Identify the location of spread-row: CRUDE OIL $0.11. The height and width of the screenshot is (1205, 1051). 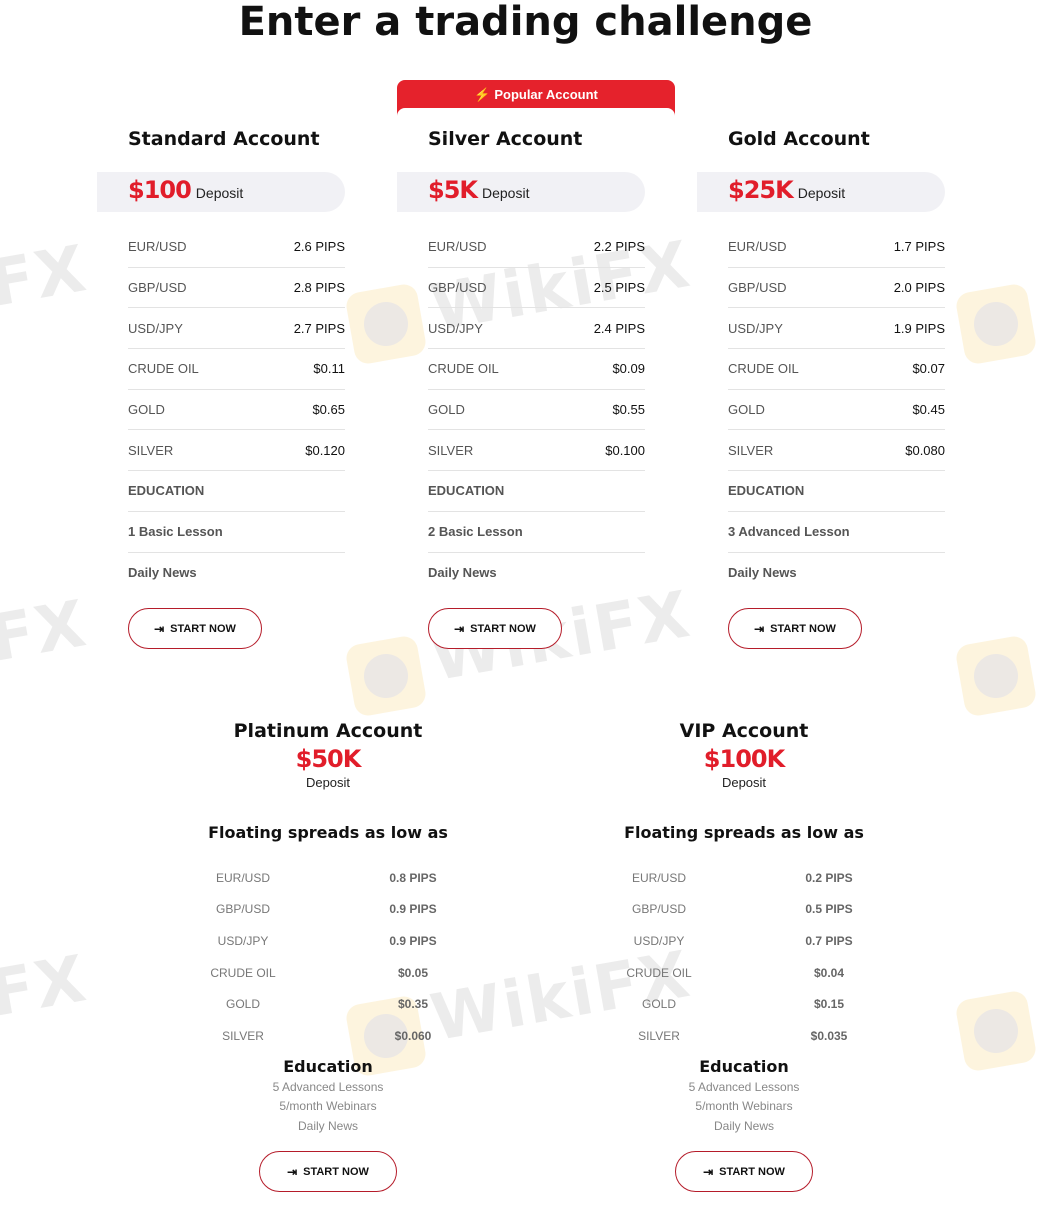
(236, 369).